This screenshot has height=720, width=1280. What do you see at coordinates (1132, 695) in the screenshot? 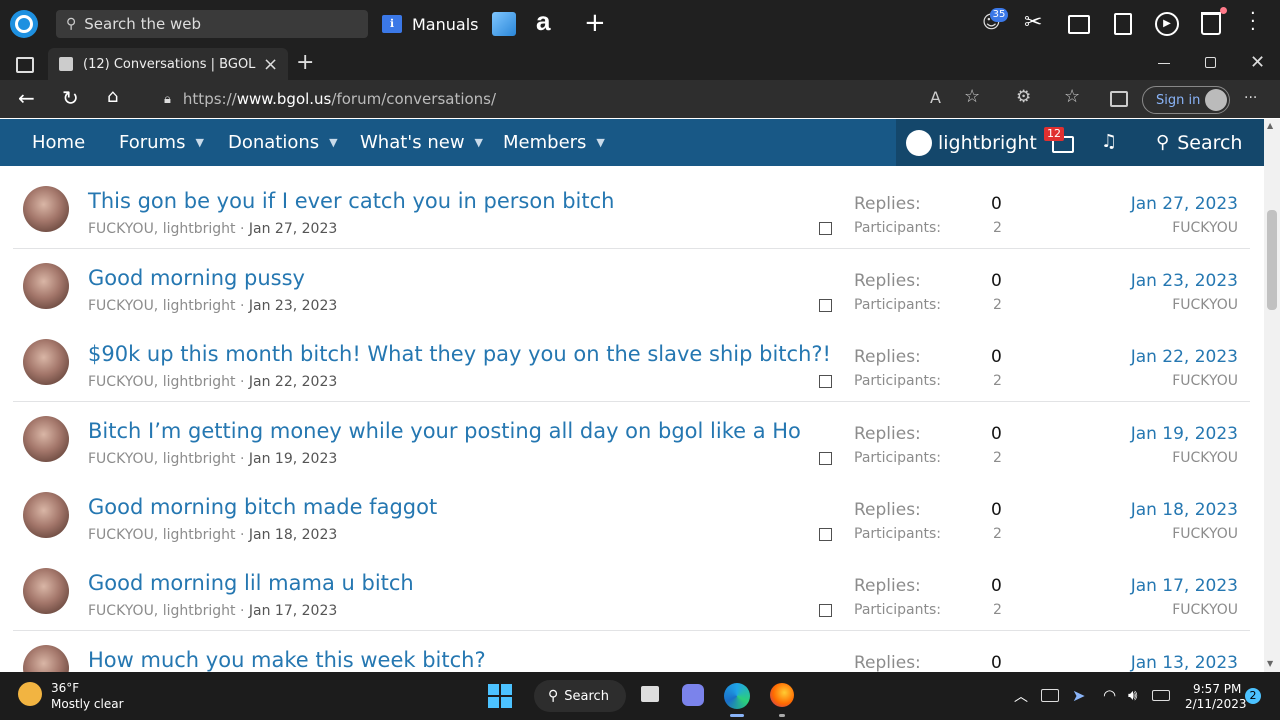
I see `volume-icon: 🔊︎` at bounding box center [1132, 695].